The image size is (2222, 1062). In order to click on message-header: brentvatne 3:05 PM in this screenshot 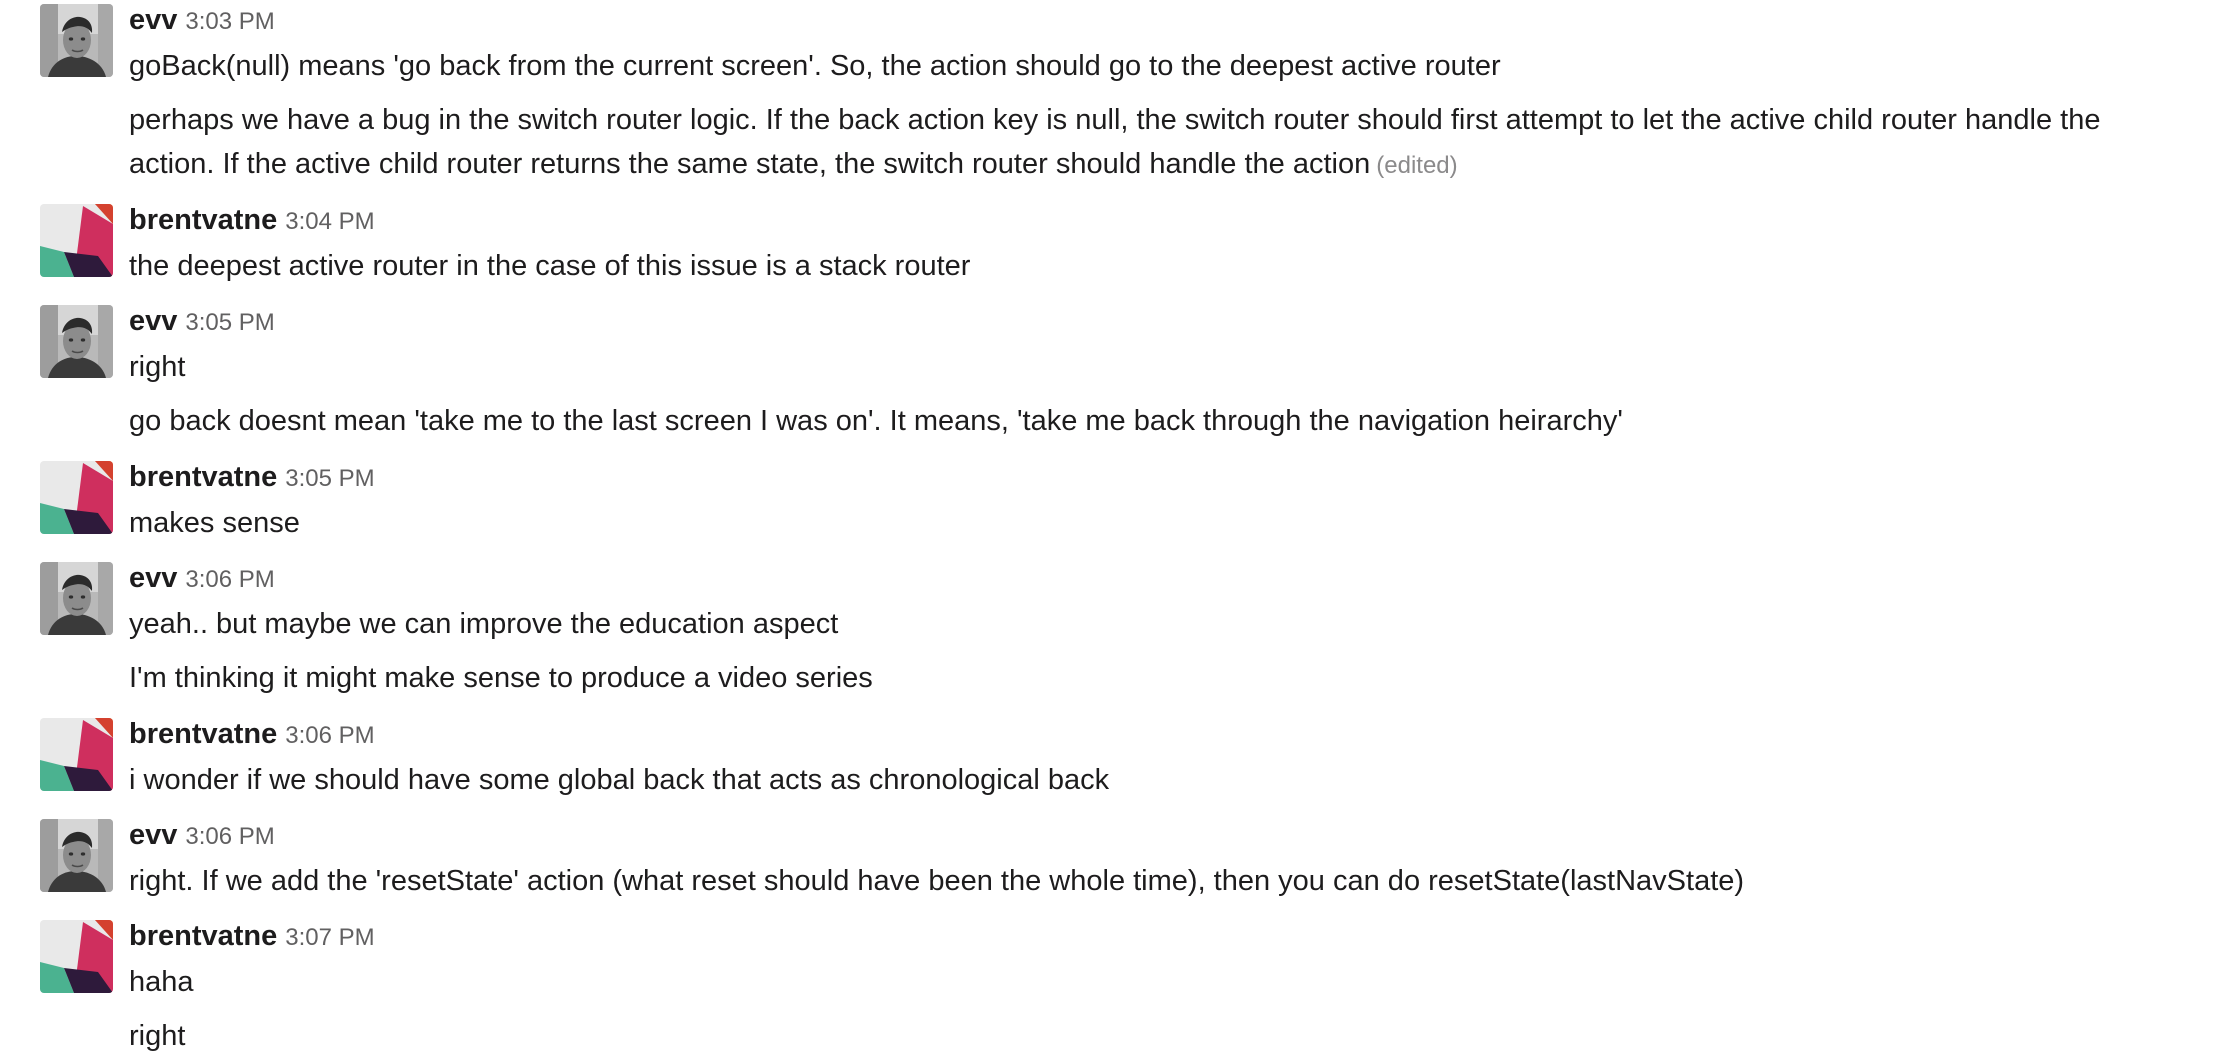, I will do `click(252, 477)`.